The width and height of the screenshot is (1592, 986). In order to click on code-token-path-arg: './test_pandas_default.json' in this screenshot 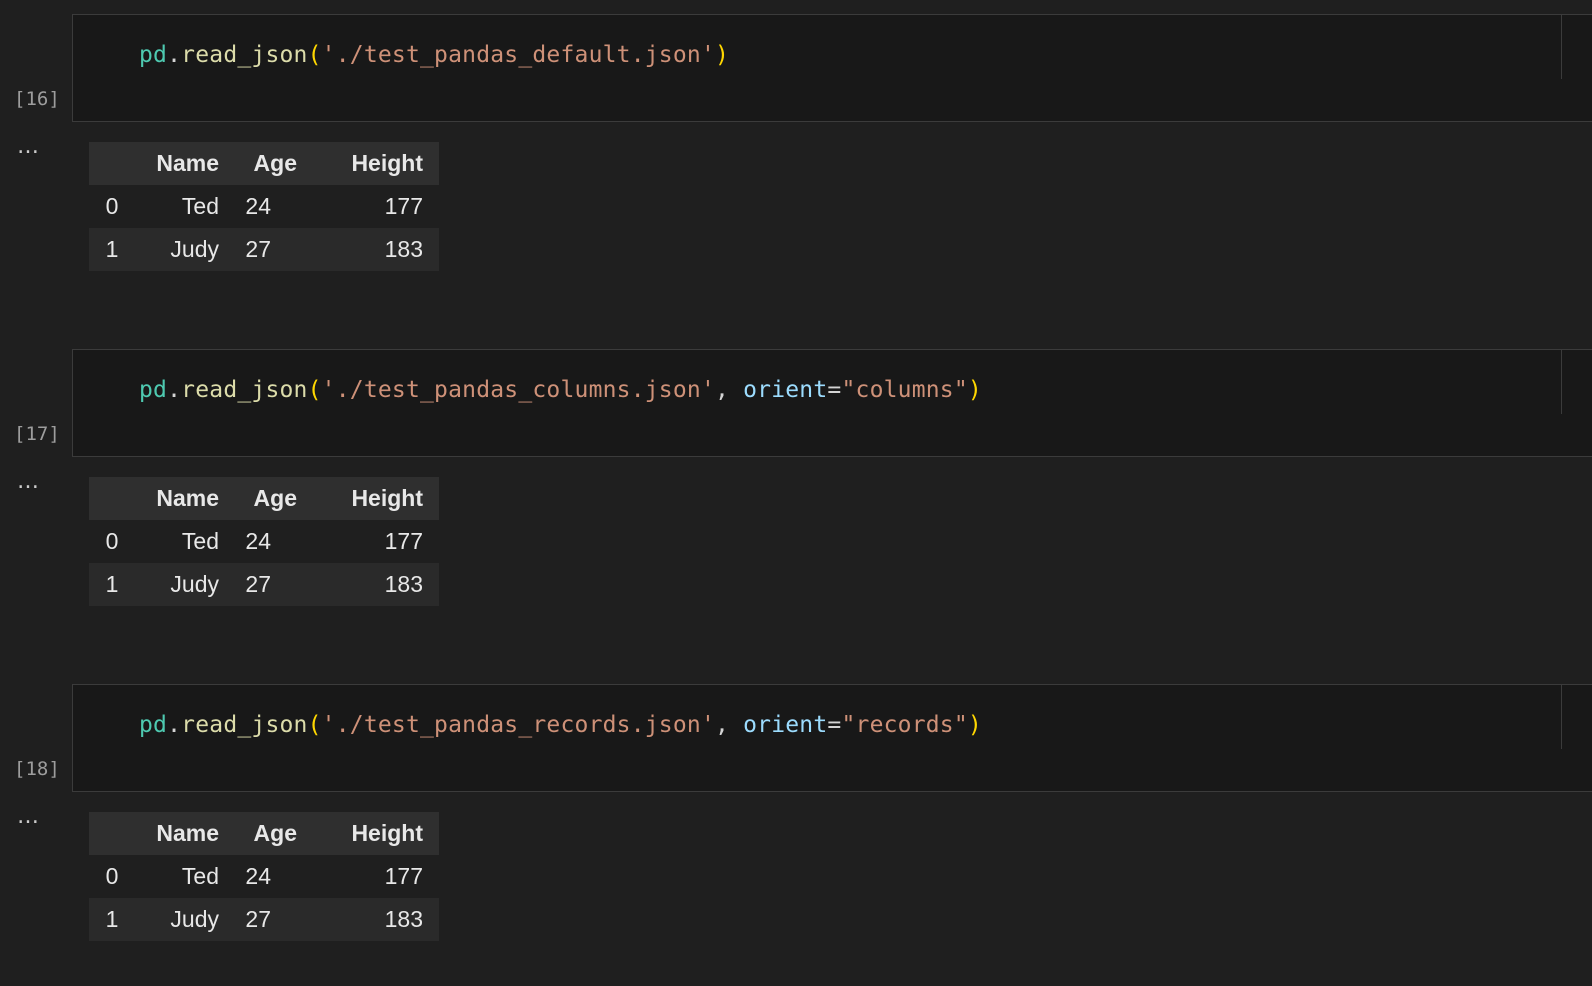, I will do `click(518, 55)`.